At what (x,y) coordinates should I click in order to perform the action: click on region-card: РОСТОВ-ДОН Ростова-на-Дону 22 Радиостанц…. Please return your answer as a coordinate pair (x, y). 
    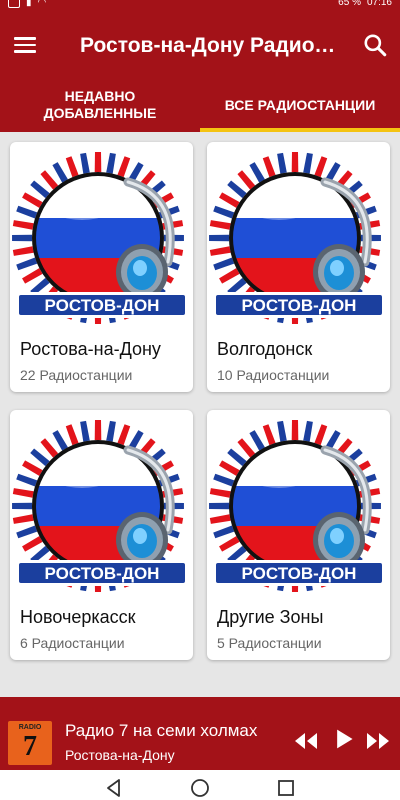
    Looking at the image, I should click on (101, 267).